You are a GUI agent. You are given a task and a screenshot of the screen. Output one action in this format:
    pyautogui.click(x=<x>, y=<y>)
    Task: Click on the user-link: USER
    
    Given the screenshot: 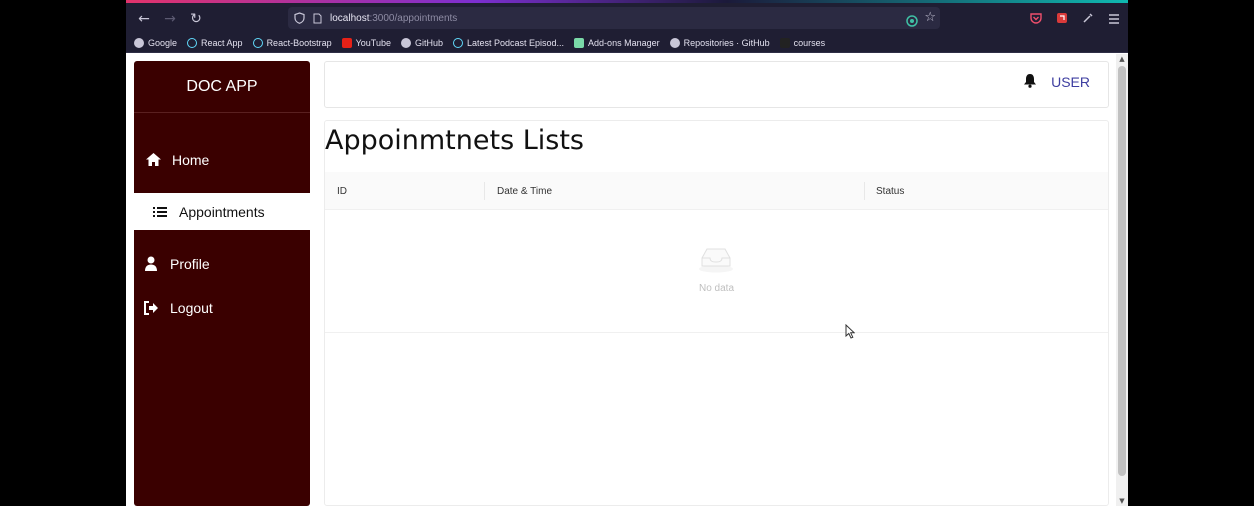 What is the action you would take?
    pyautogui.click(x=1070, y=82)
    